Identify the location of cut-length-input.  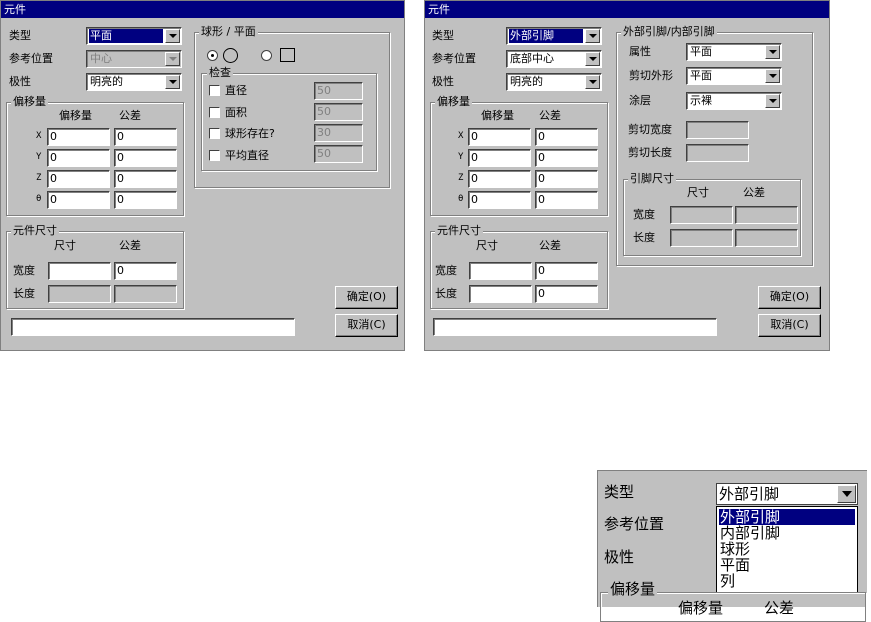
(717, 153).